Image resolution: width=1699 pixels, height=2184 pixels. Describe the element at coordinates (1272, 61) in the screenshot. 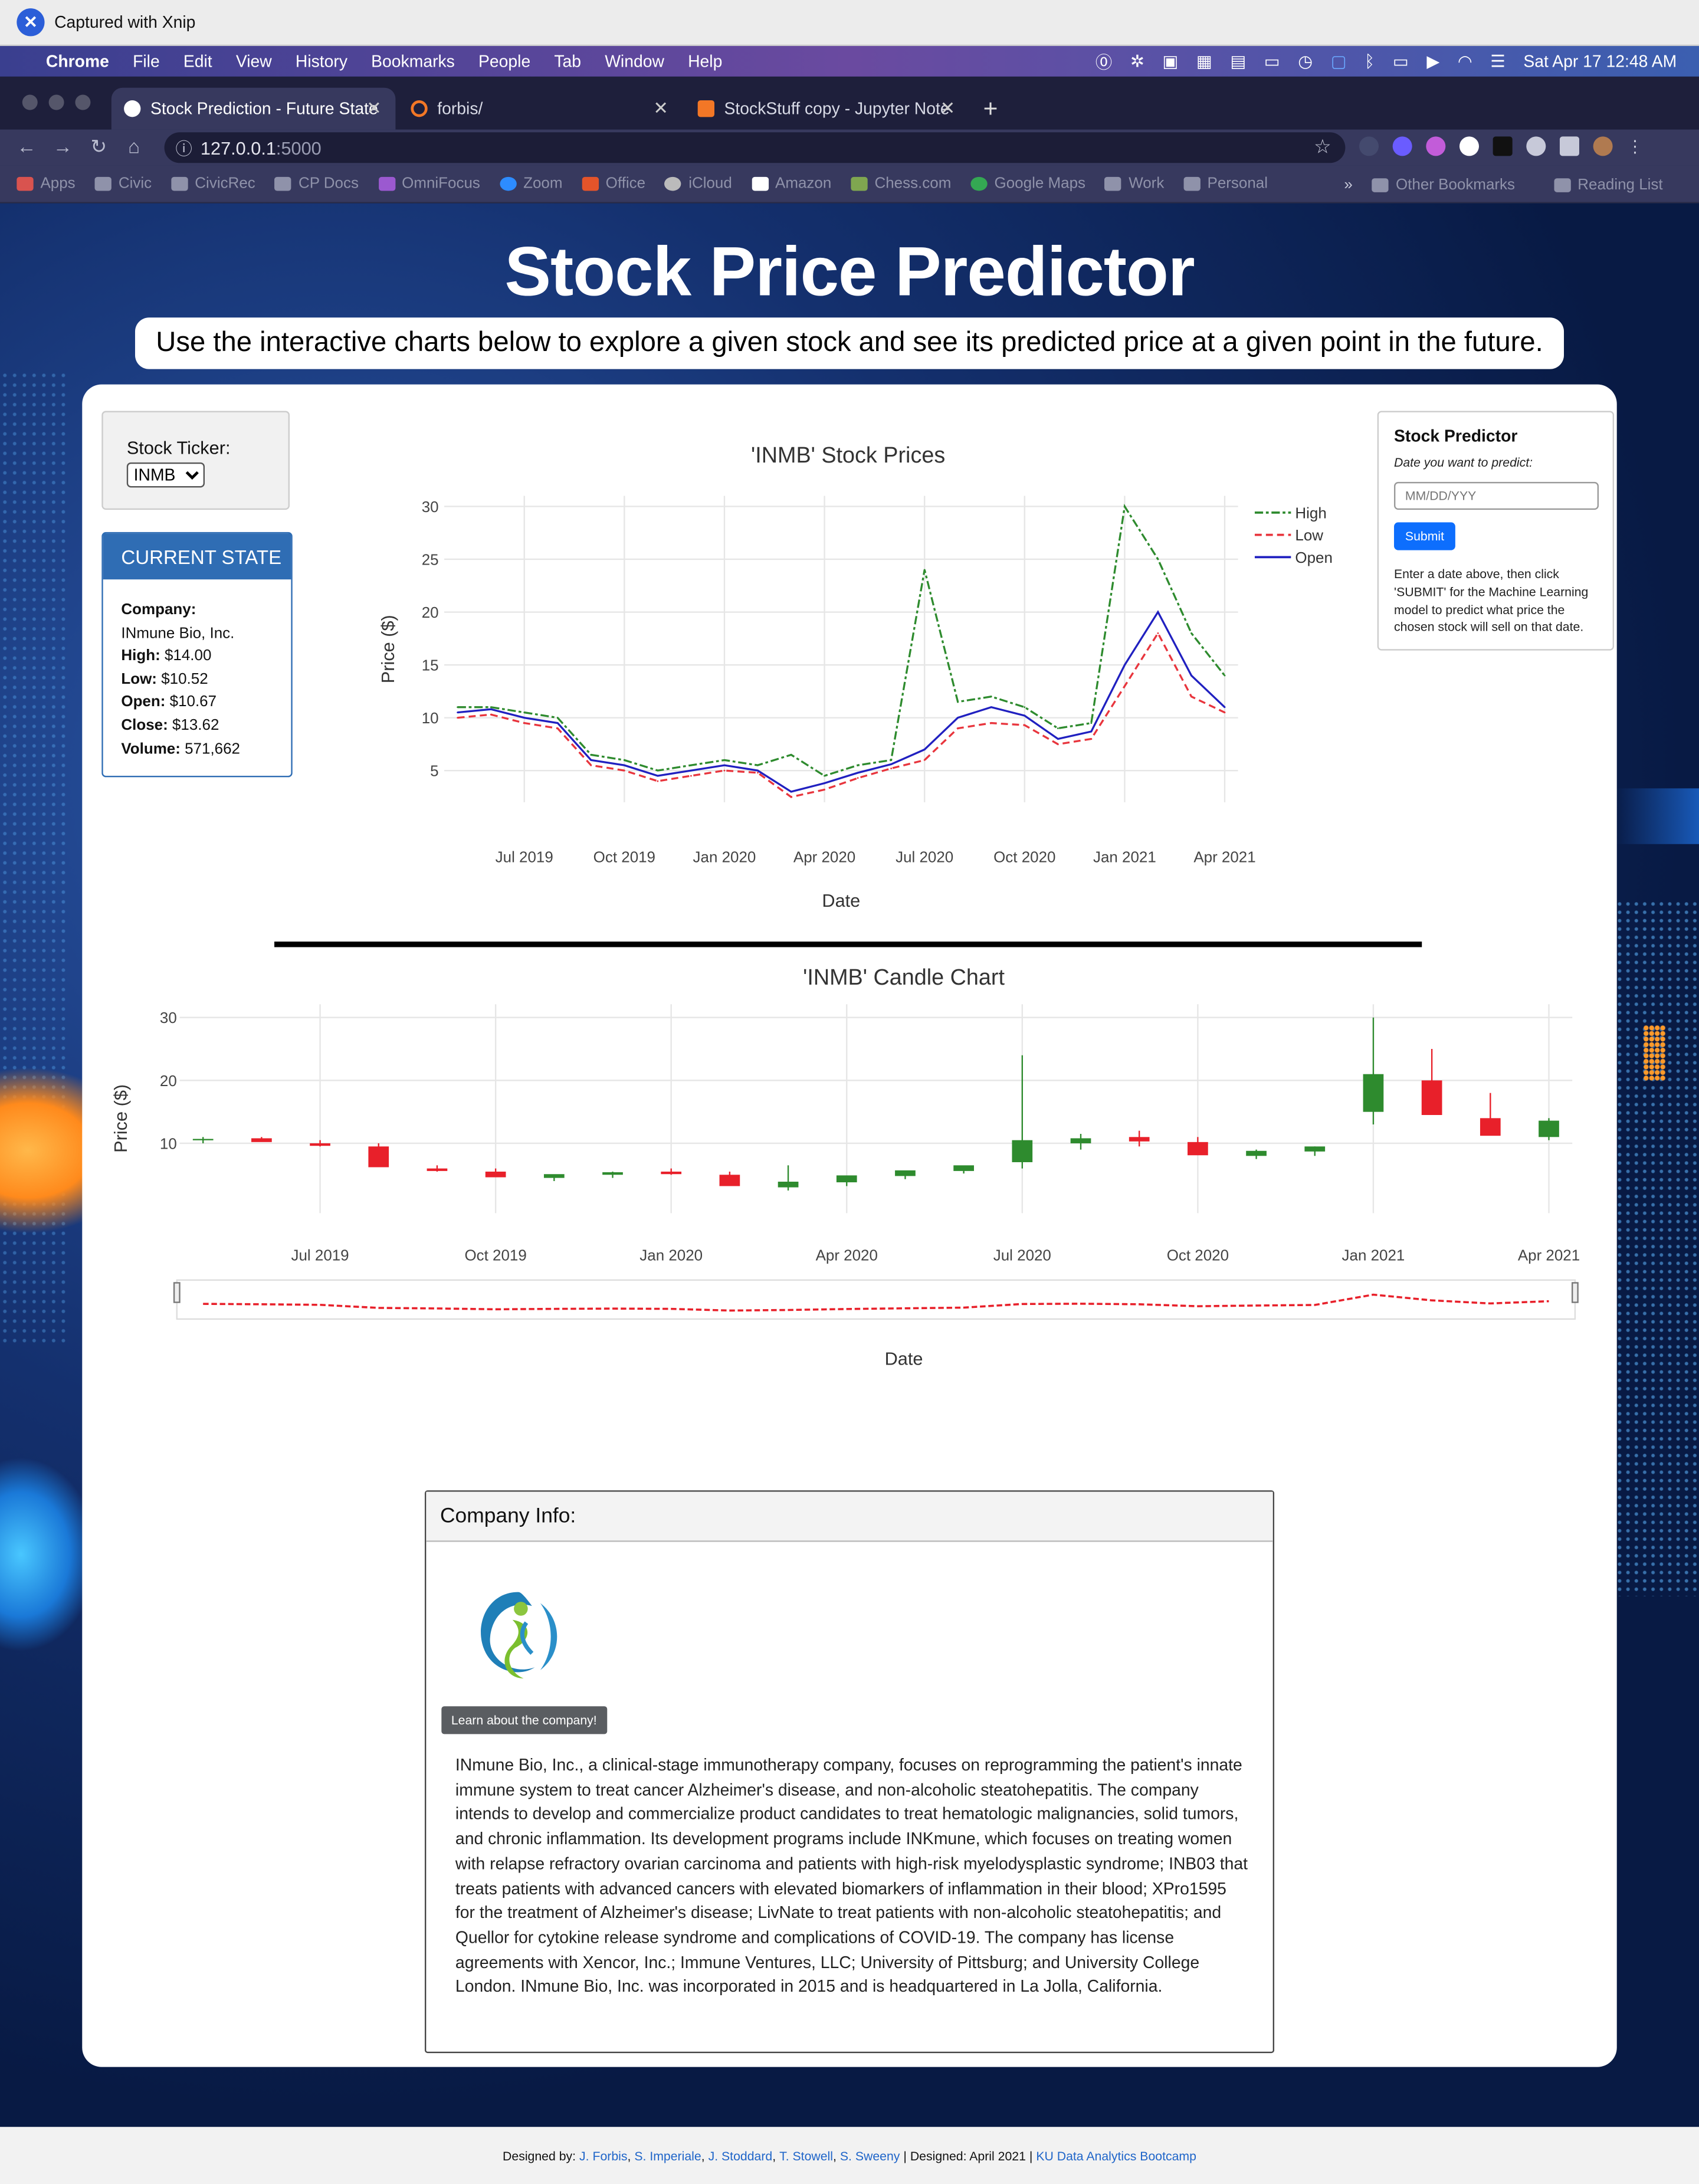

I see `screen-icon: ▭` at that location.